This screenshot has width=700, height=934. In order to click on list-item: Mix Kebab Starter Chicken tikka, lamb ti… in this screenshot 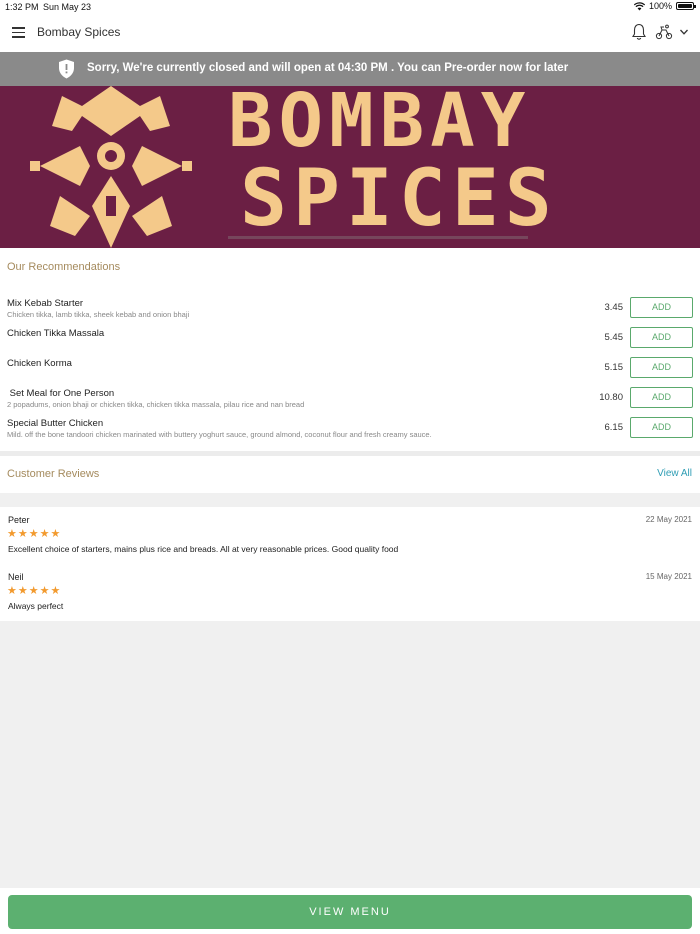, I will do `click(350, 312)`.